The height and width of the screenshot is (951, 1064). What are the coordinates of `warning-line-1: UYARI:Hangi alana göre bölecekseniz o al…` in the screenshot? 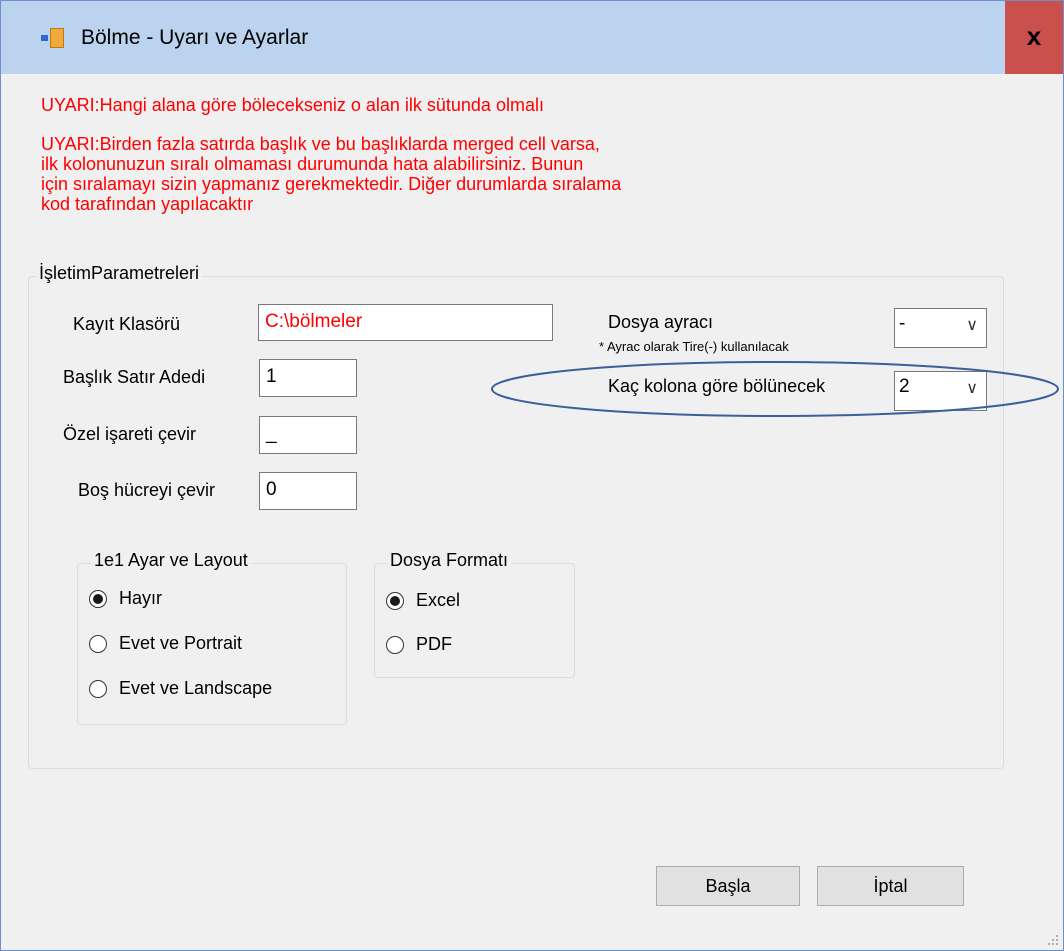 It's located at (292, 105).